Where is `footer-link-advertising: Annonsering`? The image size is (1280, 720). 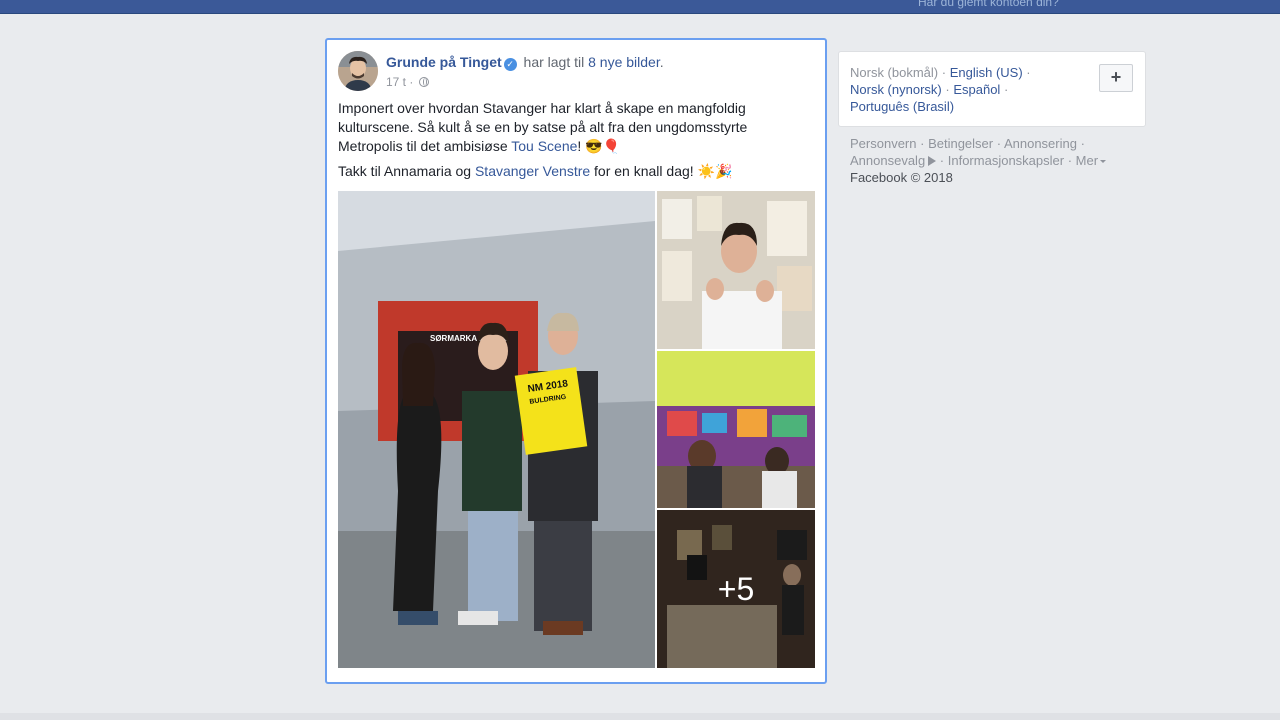 footer-link-advertising: Annonsering is located at coordinates (1040, 143).